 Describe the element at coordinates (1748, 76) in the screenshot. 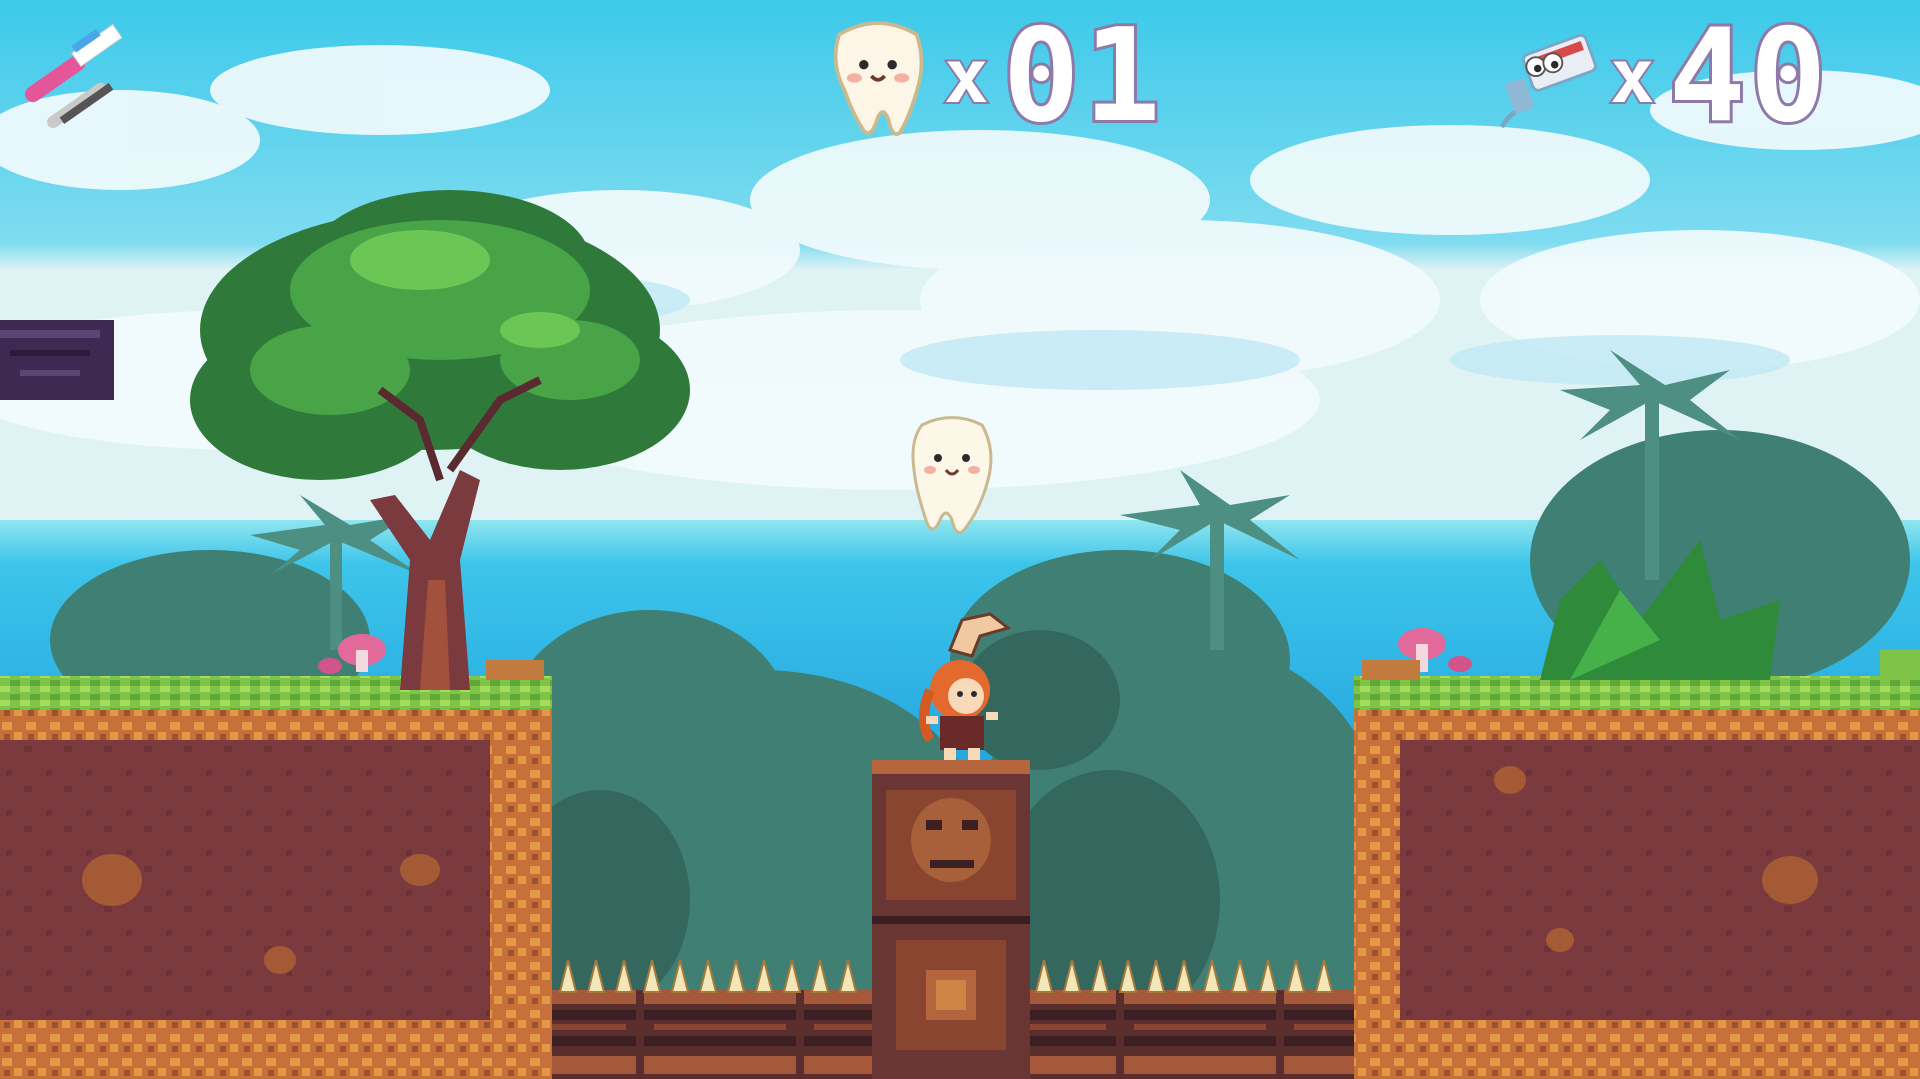

I see `toothpaste-count: 40` at that location.